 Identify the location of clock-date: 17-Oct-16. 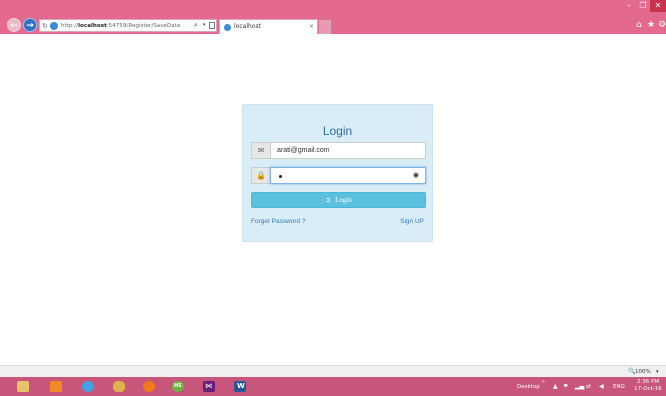
(648, 389).